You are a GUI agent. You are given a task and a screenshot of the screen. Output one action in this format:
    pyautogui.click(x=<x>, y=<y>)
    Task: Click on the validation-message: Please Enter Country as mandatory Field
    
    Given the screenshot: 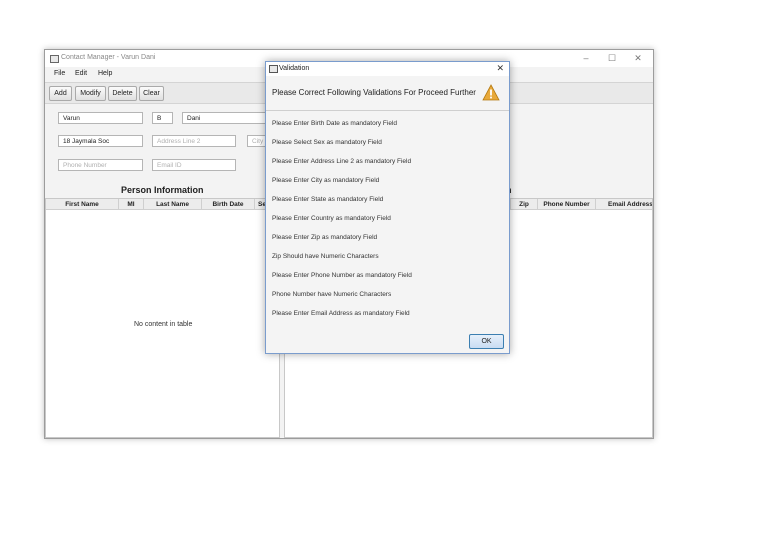 What is the action you would take?
    pyautogui.click(x=331, y=218)
    